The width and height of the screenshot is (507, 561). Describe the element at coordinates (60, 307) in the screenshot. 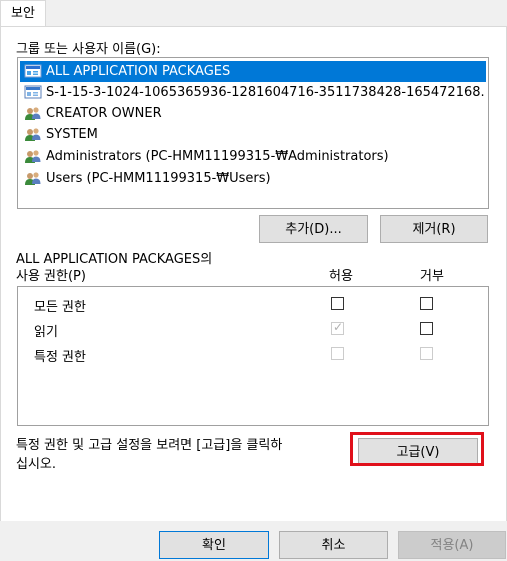

I see `permission-name: 모든 권한` at that location.